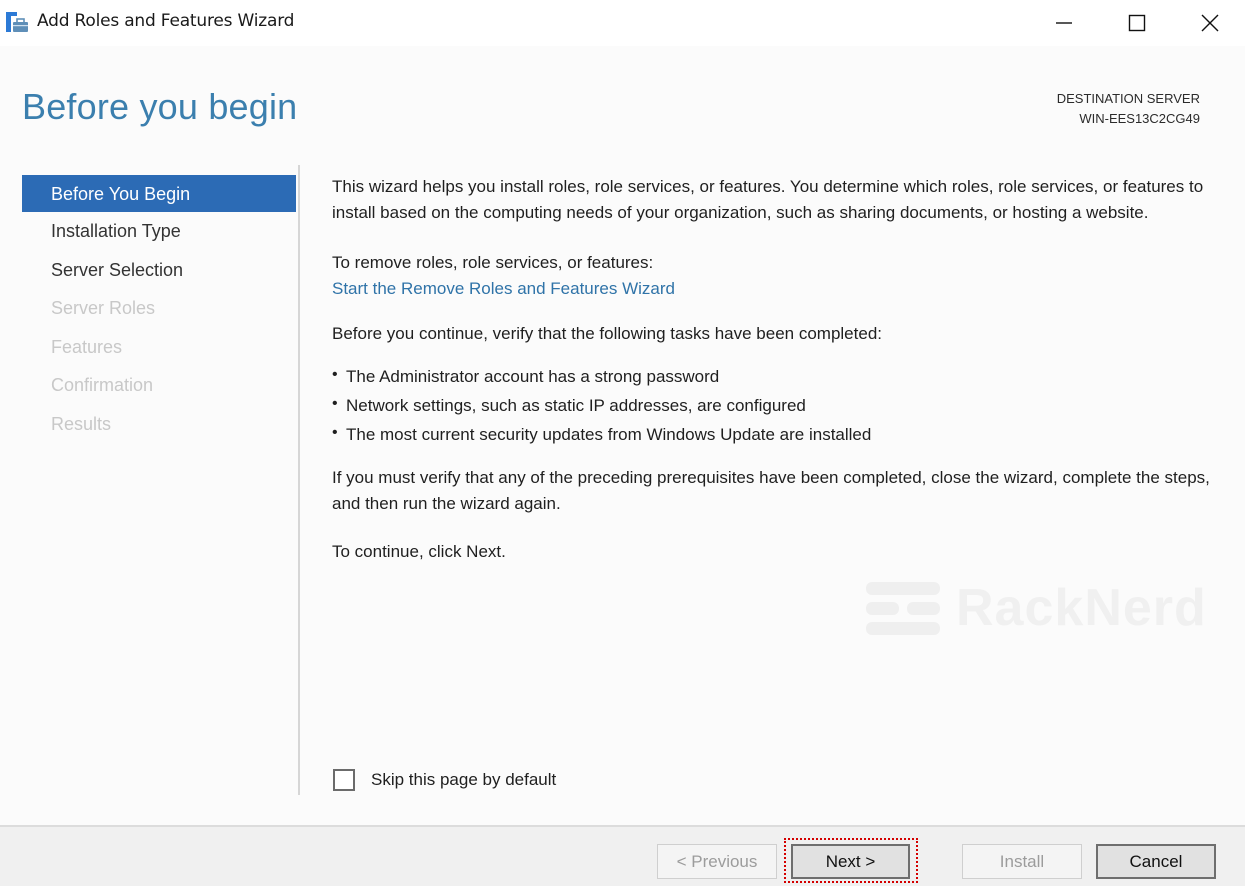 This screenshot has width=1245, height=886. I want to click on window-title: Add Roles and Features Wizard, so click(166, 21).